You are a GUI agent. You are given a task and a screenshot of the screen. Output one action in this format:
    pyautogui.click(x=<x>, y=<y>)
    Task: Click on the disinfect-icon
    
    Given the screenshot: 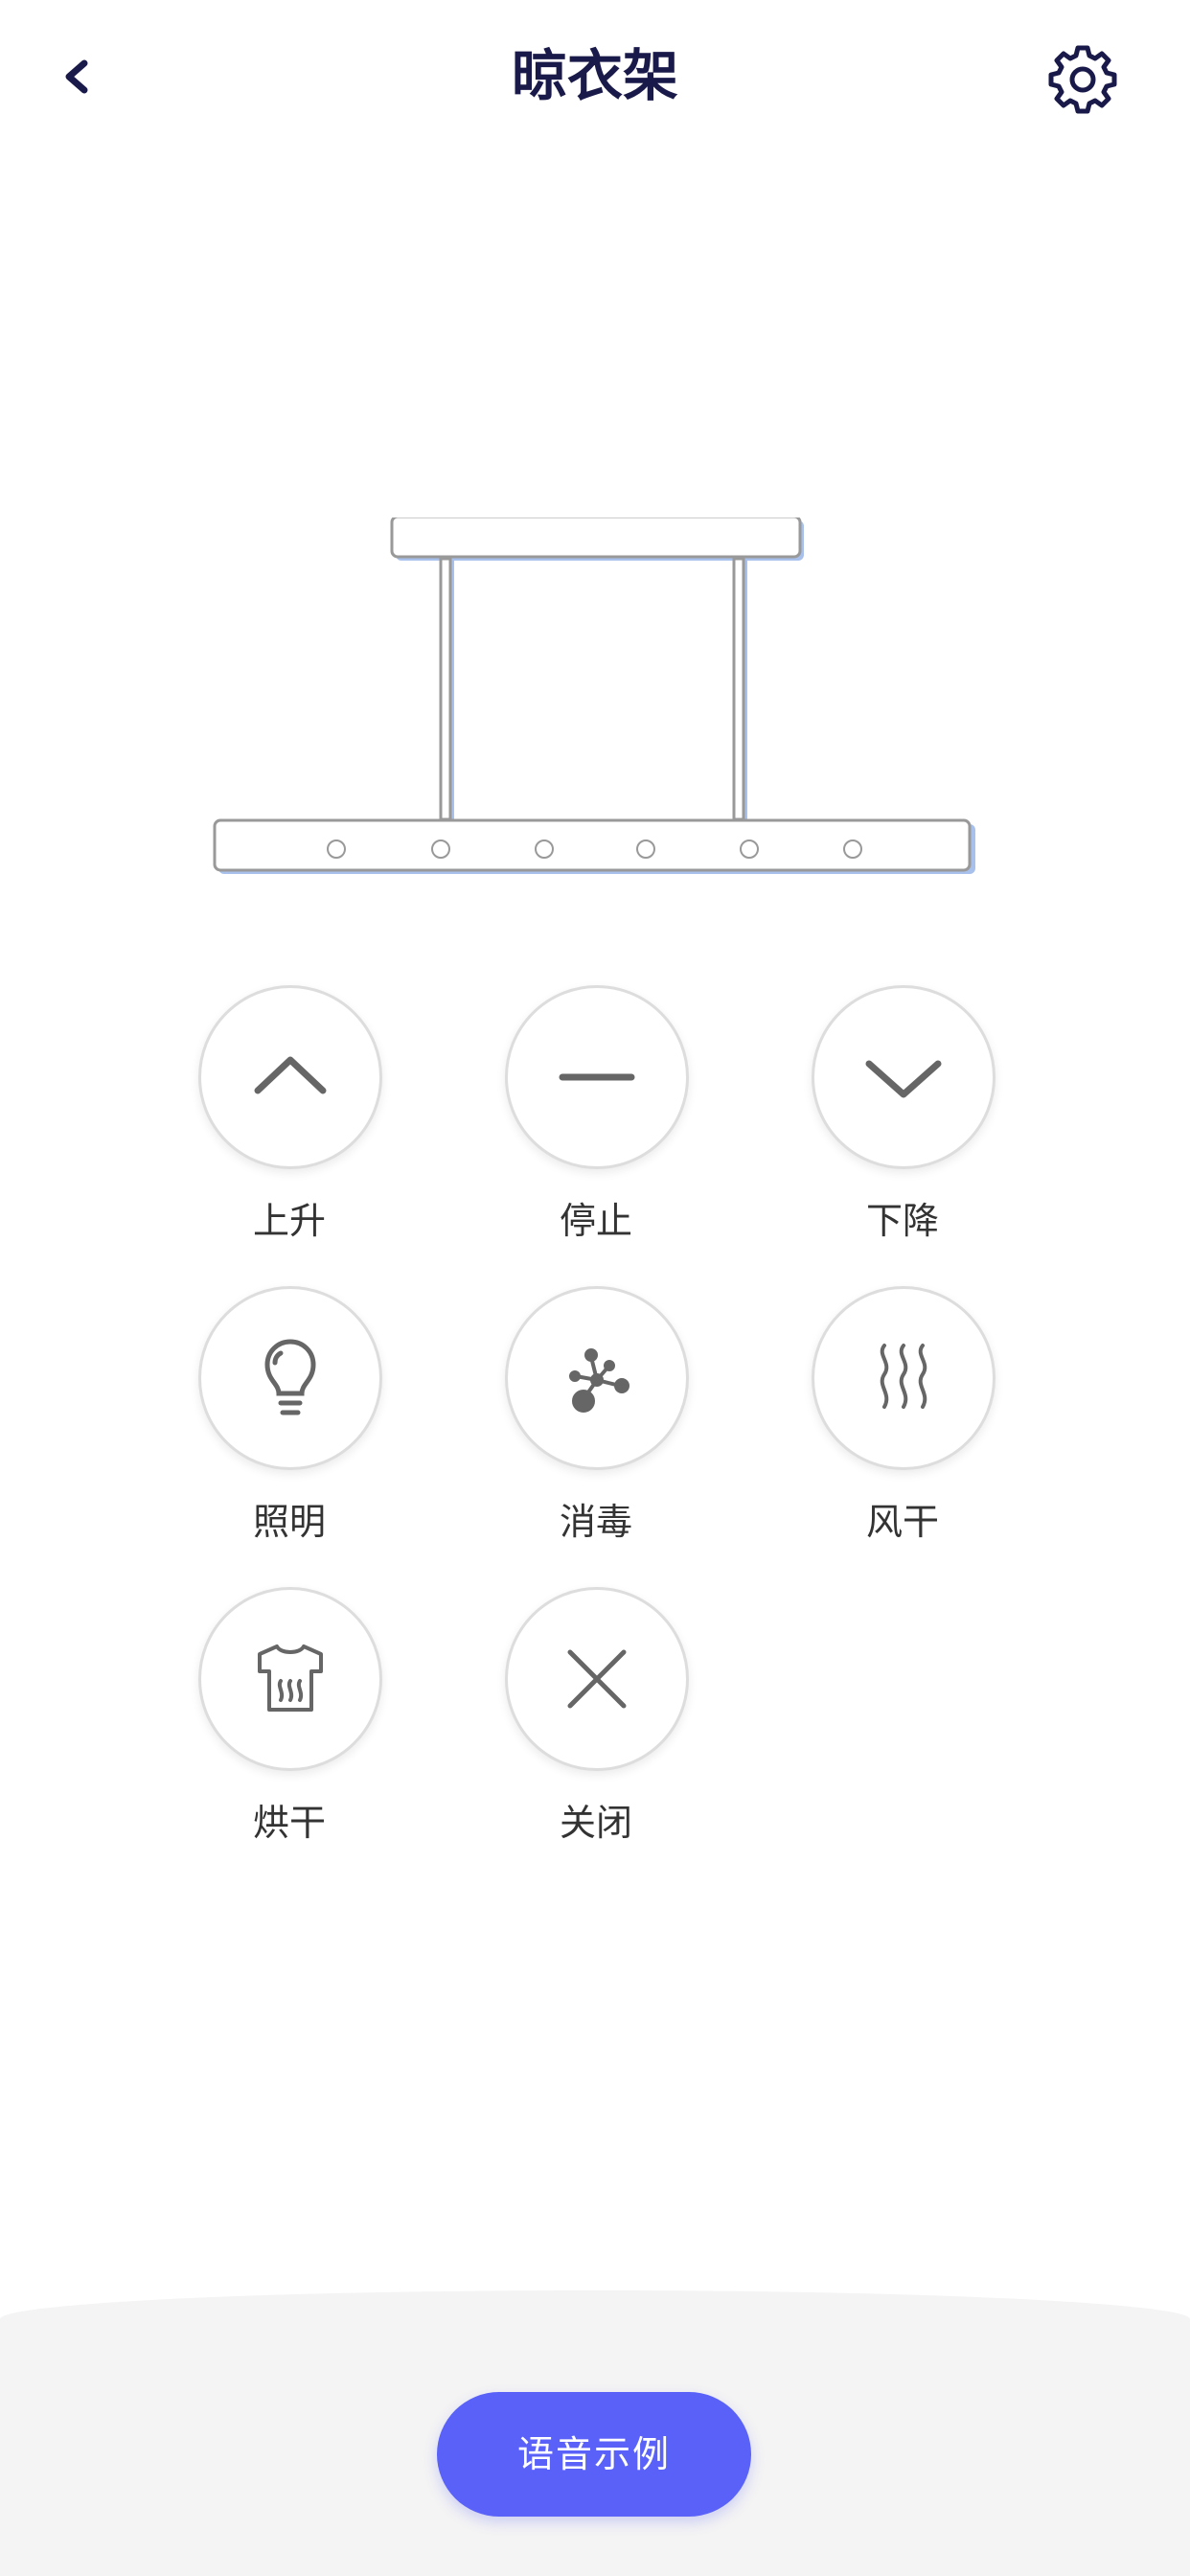 What is the action you would take?
    pyautogui.click(x=599, y=1380)
    